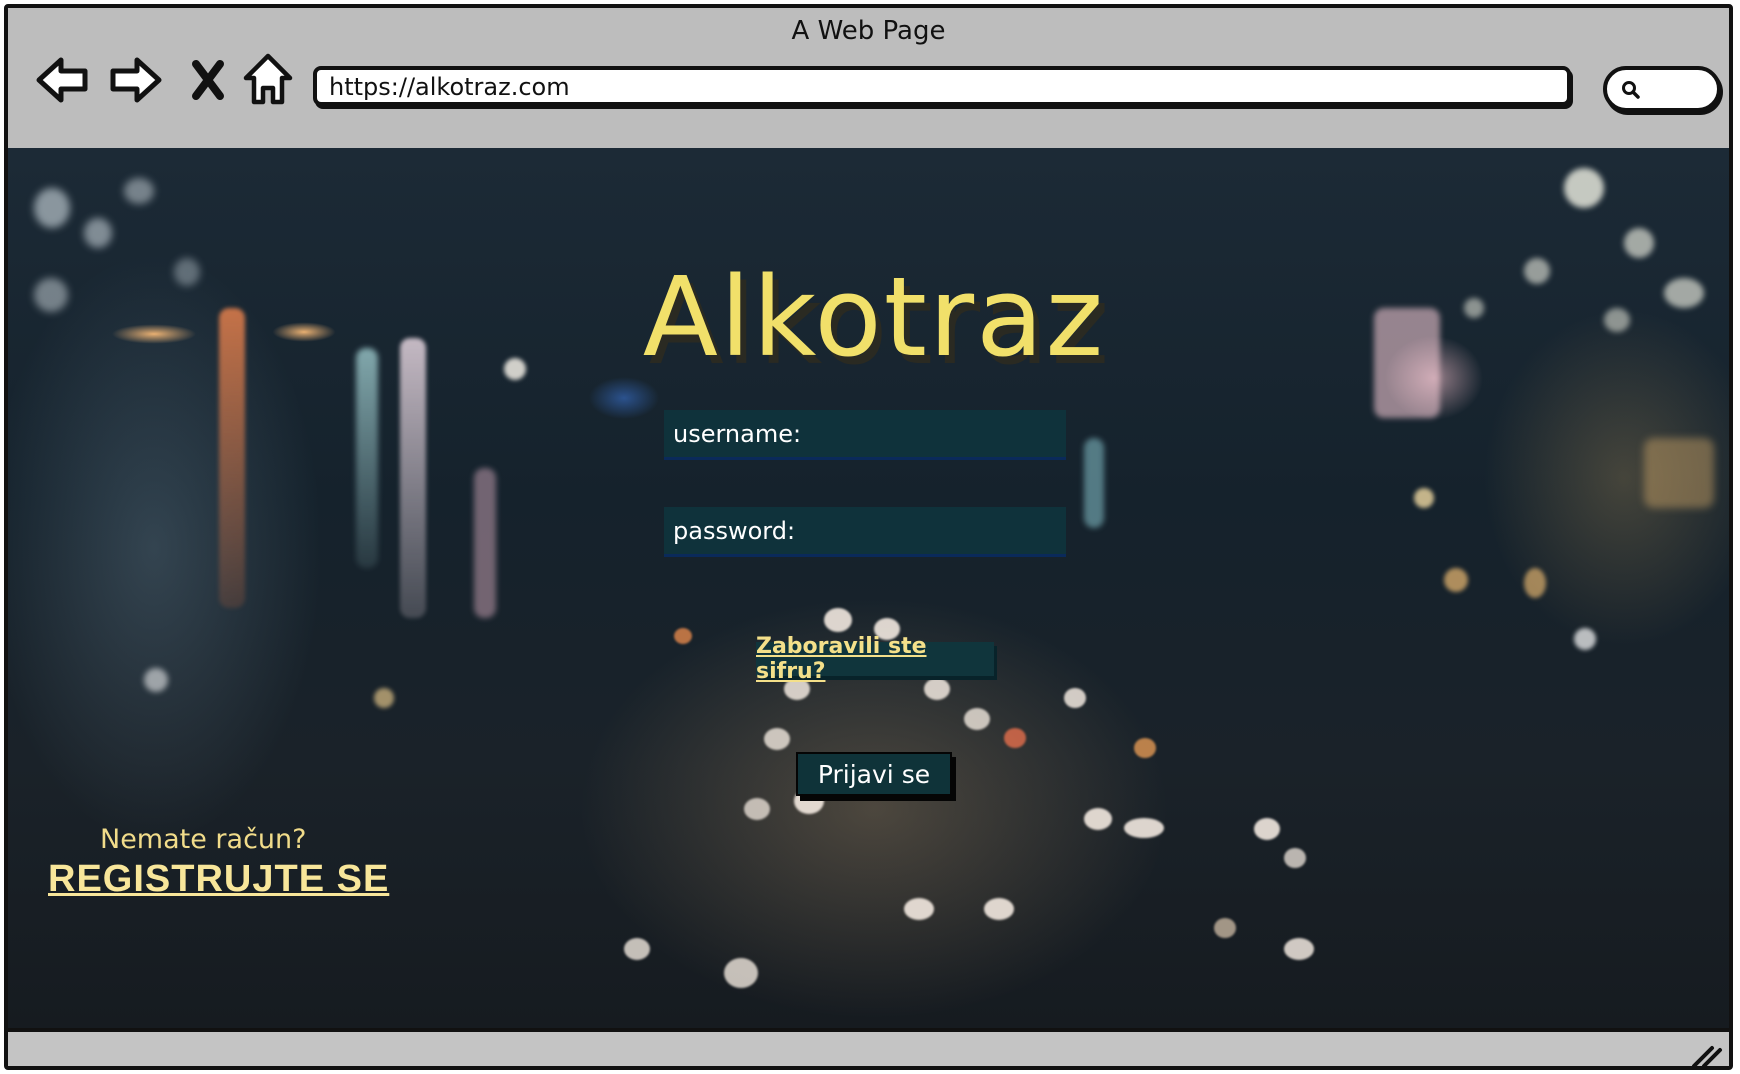 The width and height of the screenshot is (1740, 1074). I want to click on url-input, so click(939, 87).